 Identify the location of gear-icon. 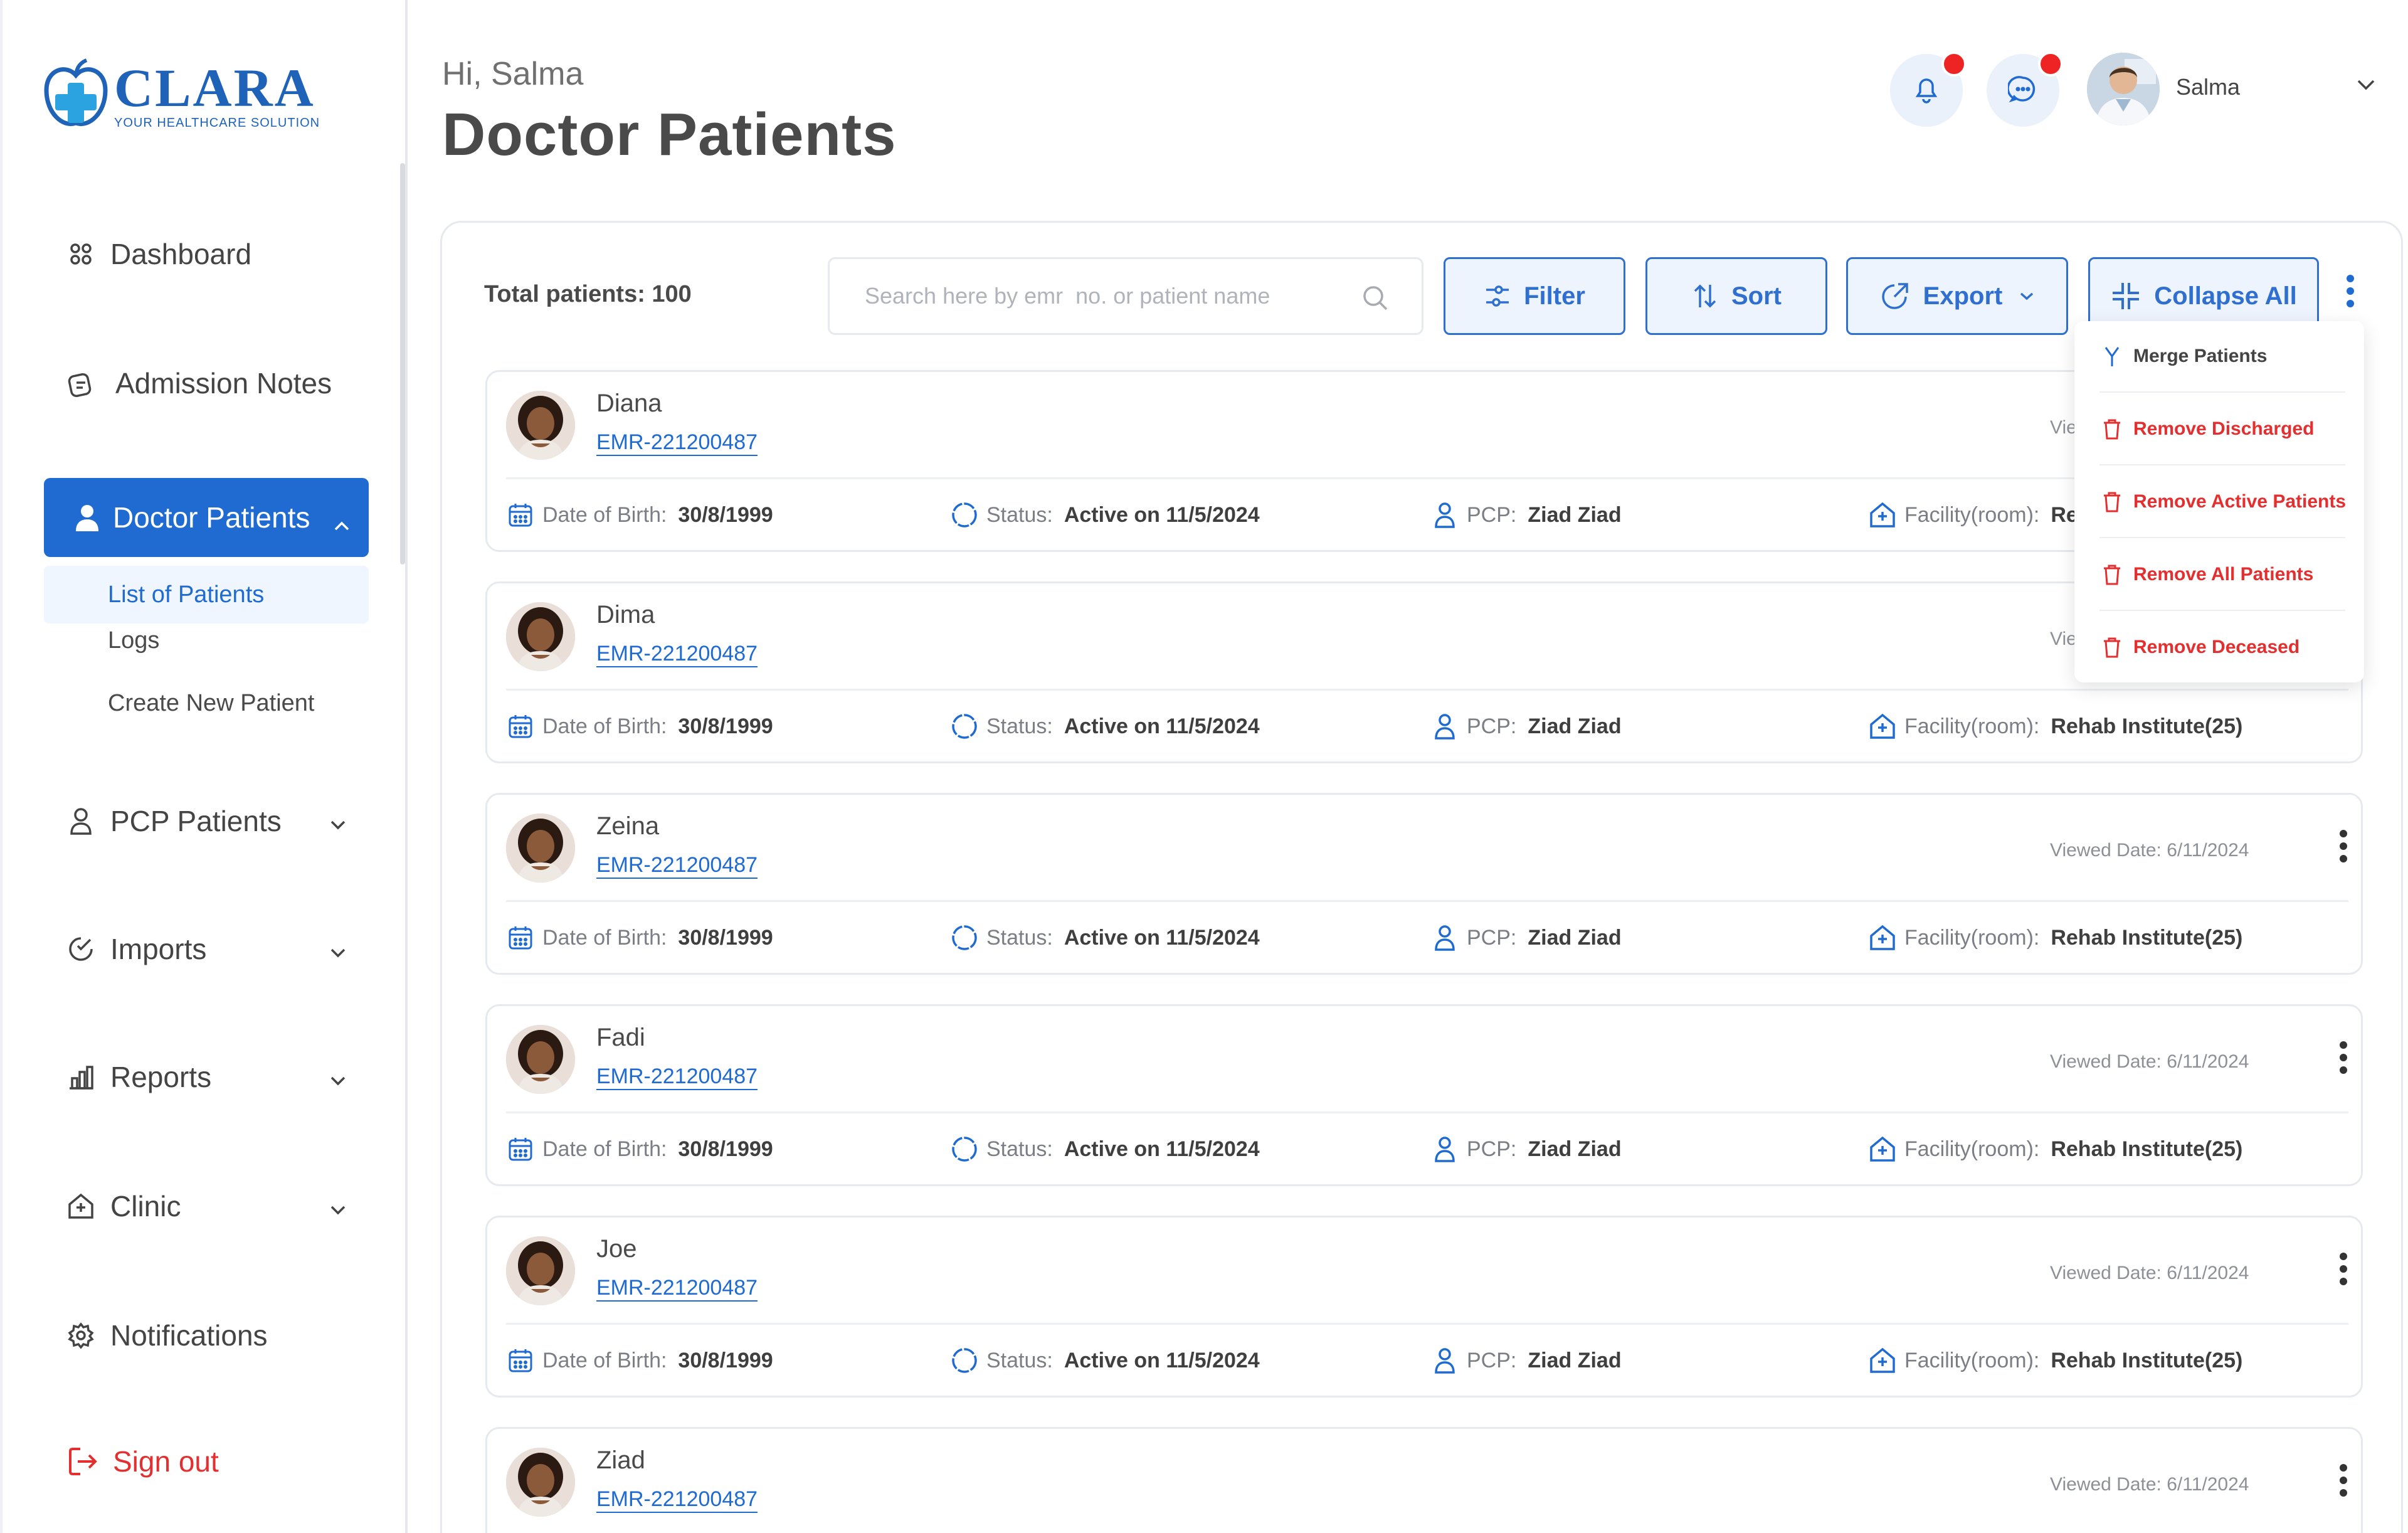
(81, 1335).